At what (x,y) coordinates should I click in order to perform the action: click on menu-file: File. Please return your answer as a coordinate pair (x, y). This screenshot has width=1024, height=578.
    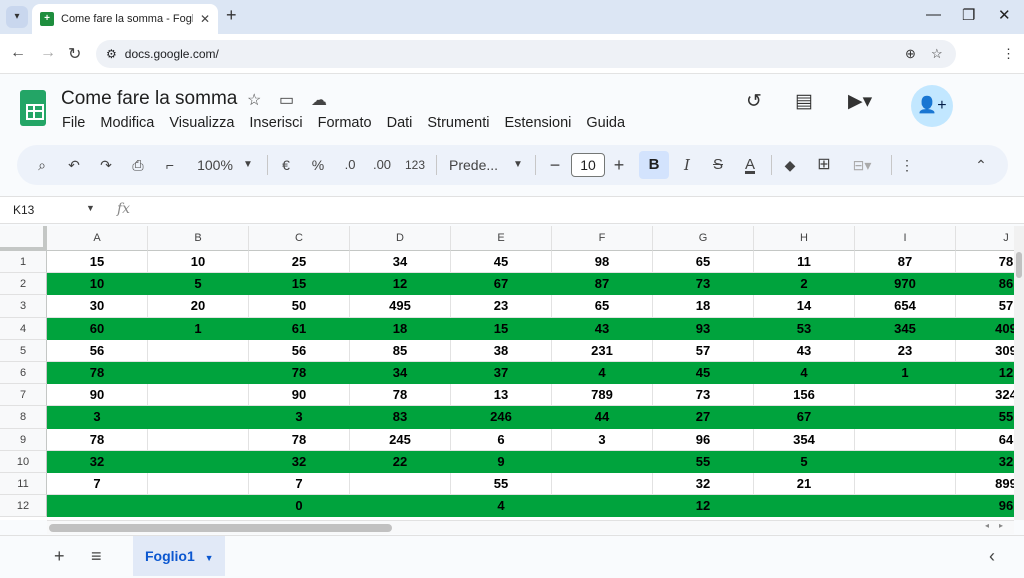
    Looking at the image, I should click on (73, 123).